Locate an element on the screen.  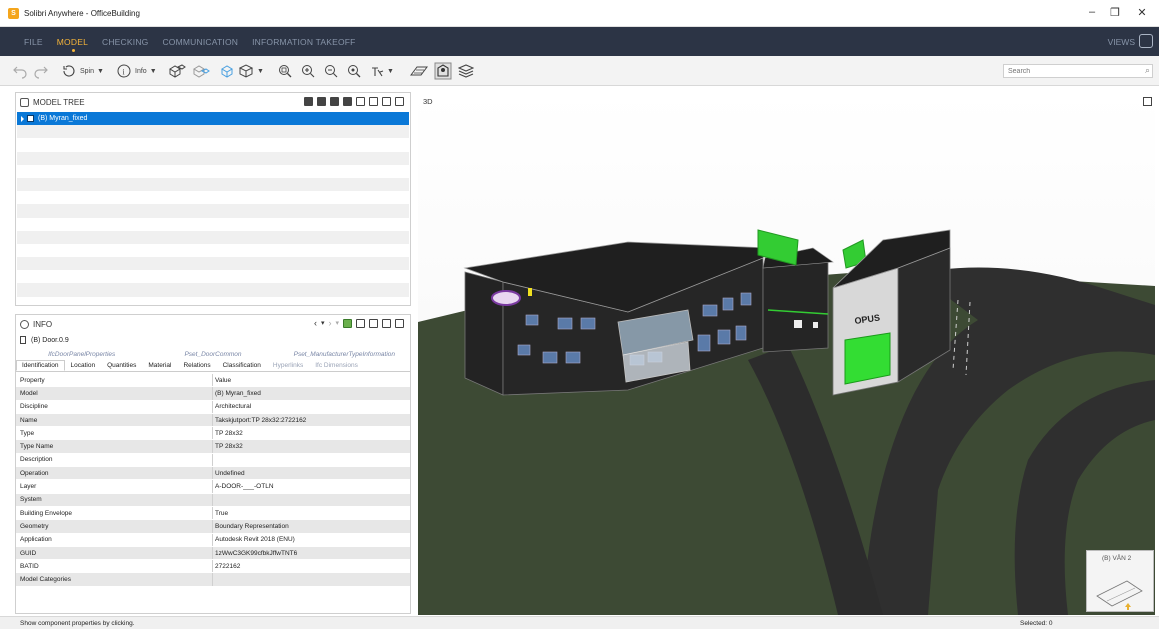
menu-model: MODEL is located at coordinates (72, 41).